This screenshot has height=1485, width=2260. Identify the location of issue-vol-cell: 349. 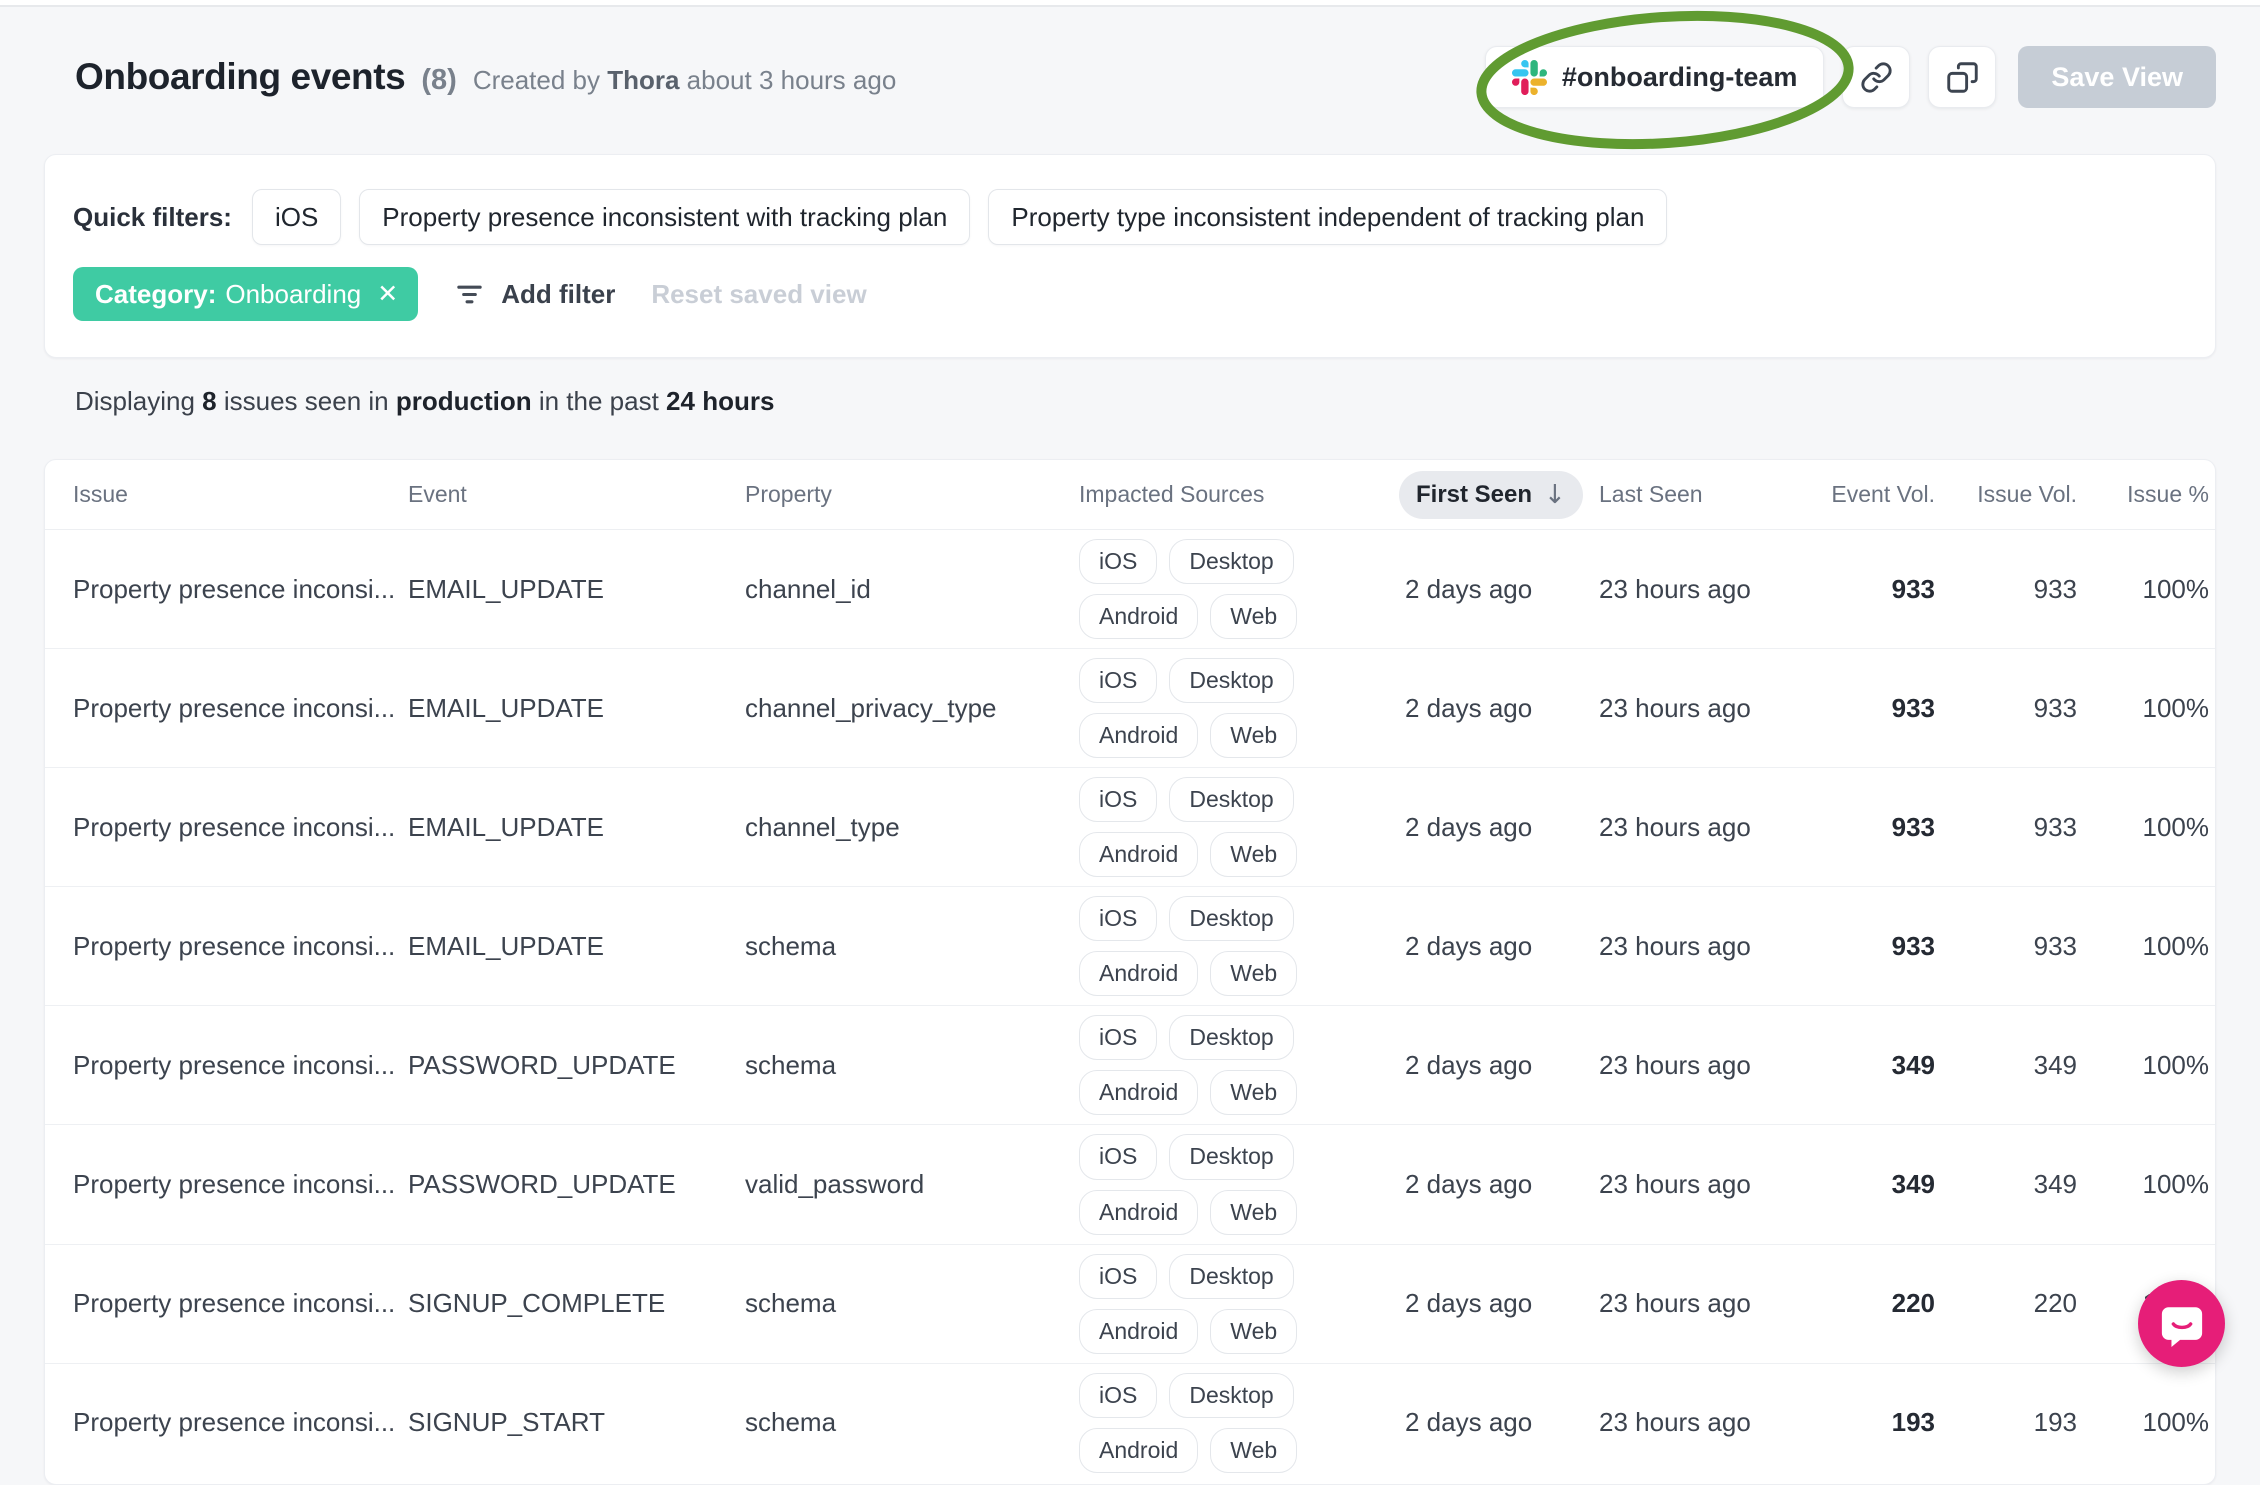
(2055, 1064).